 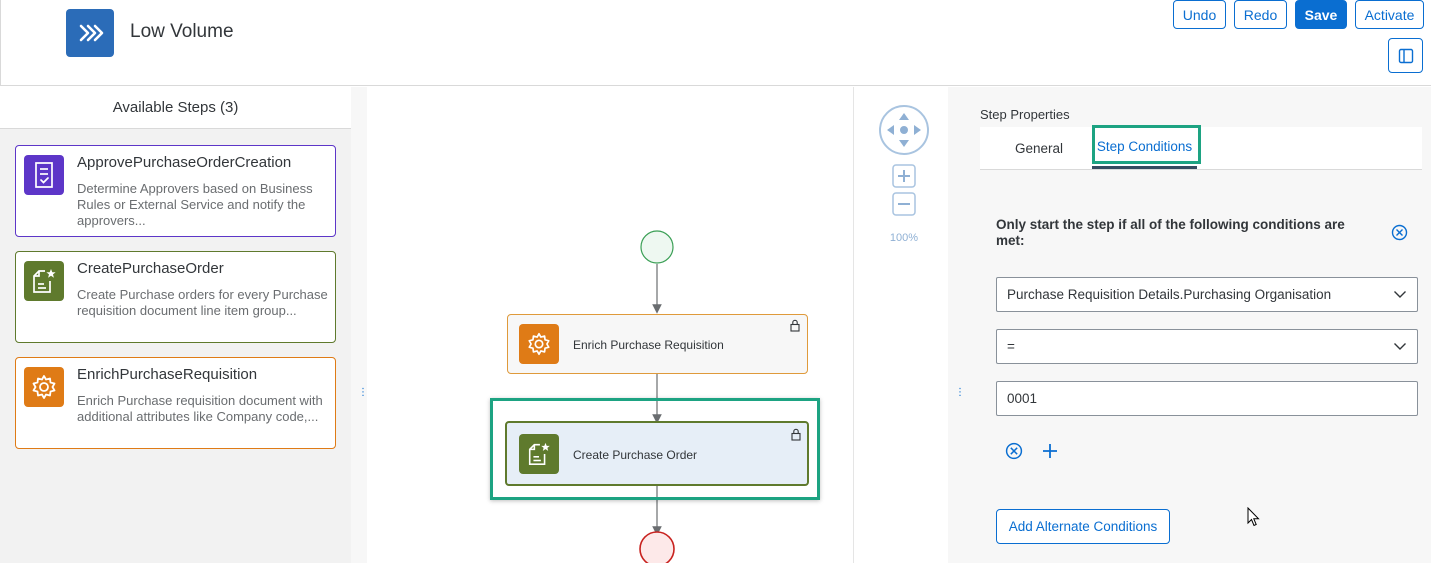 What do you see at coordinates (635, 455) in the screenshot?
I see `node-label: Create Purchase Order` at bounding box center [635, 455].